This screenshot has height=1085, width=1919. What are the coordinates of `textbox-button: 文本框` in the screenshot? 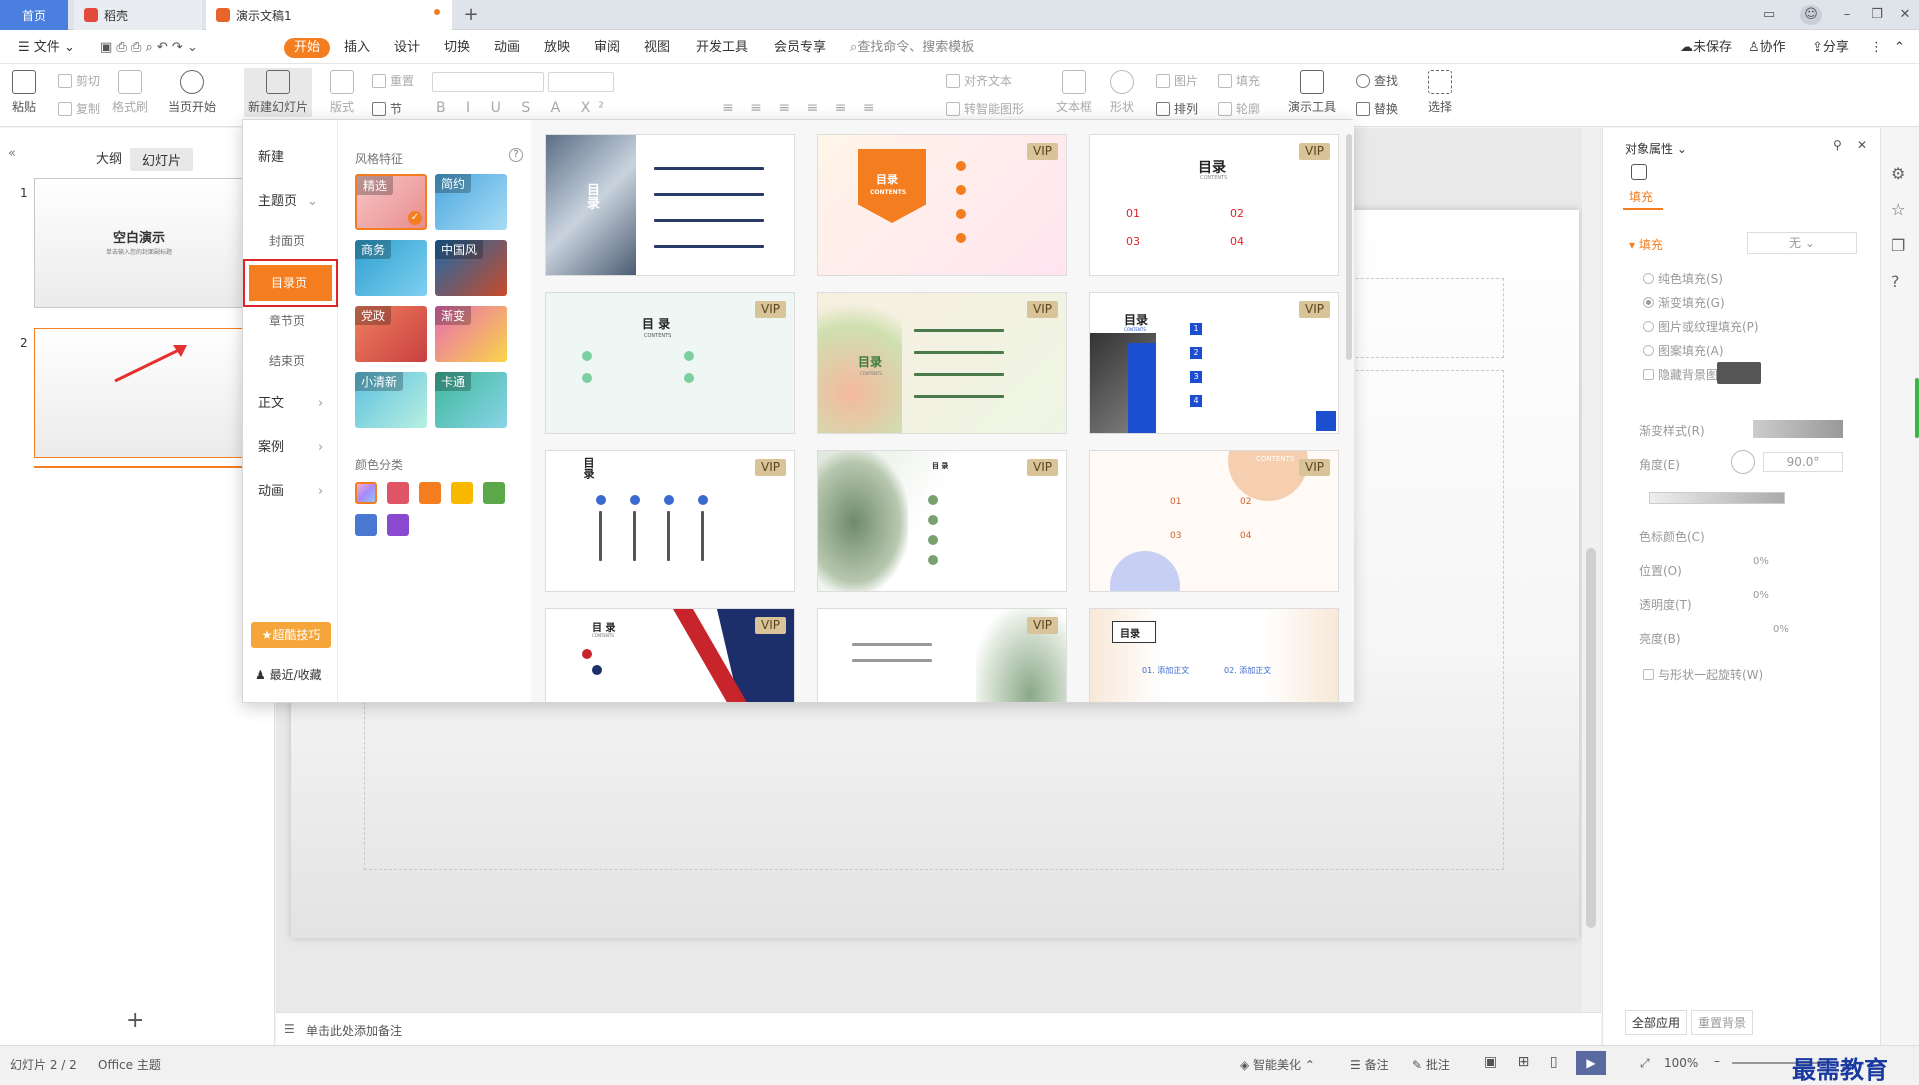 It's located at (1074, 92).